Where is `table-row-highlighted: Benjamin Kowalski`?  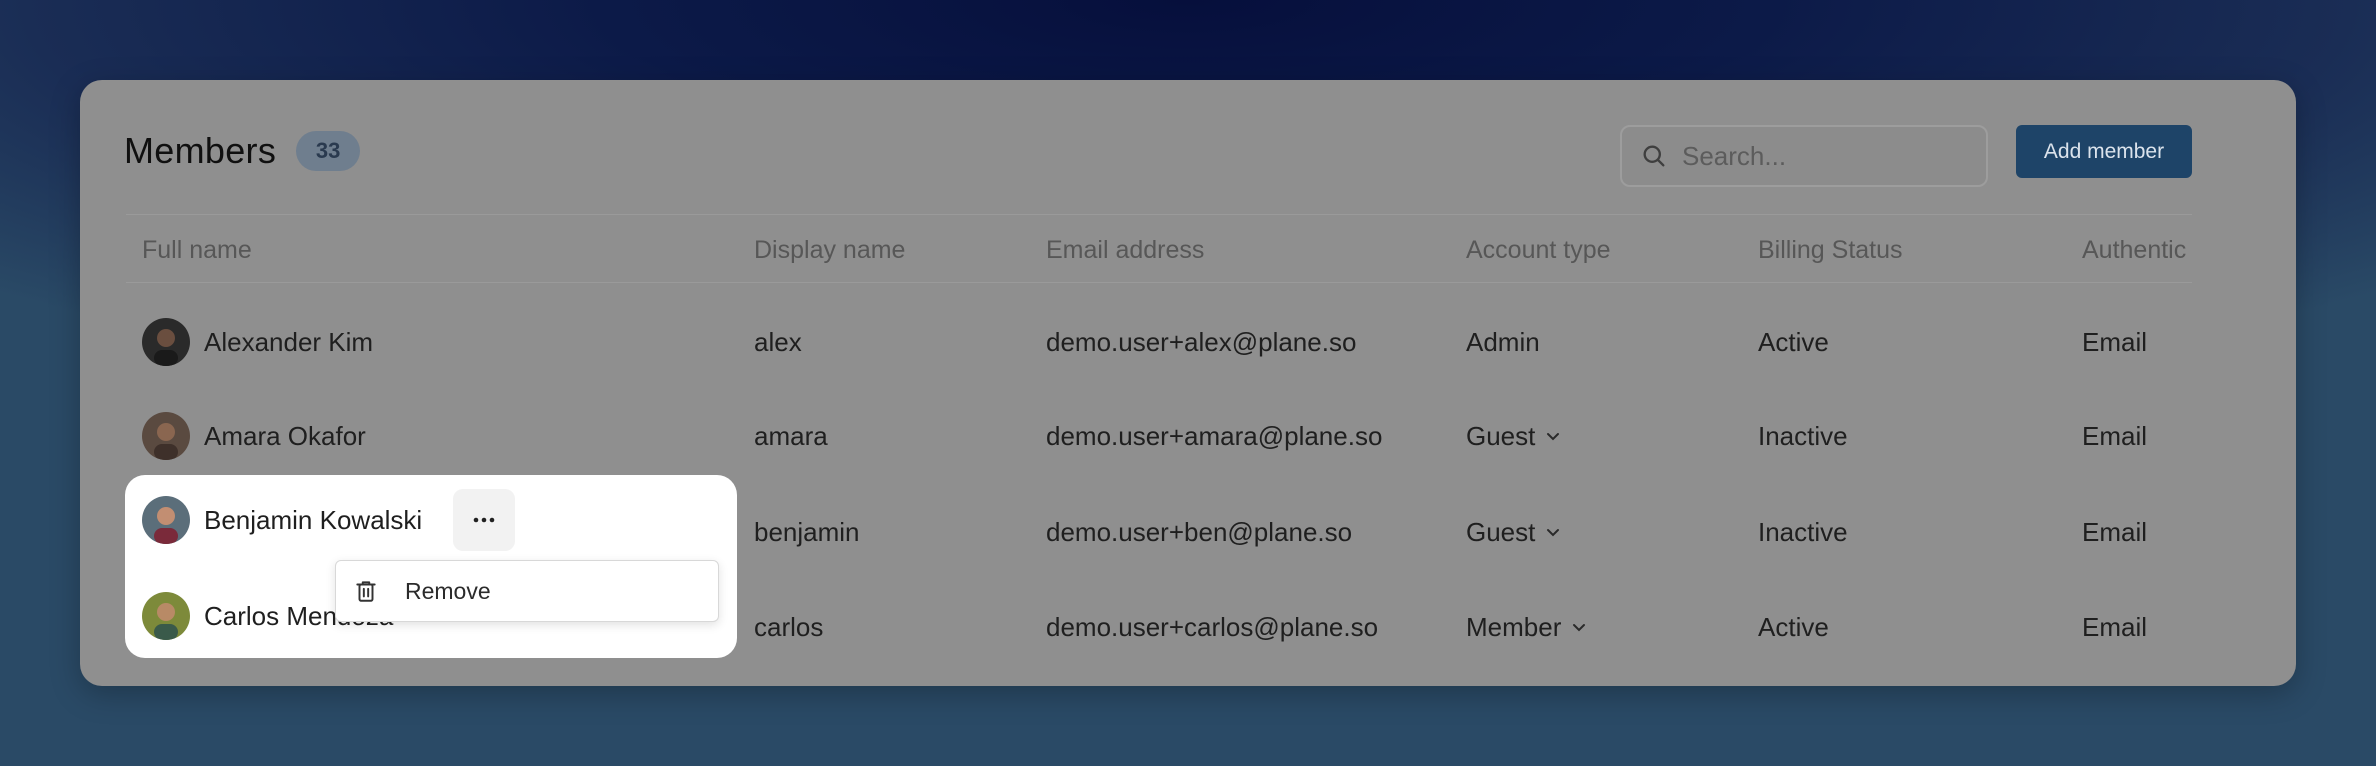
table-row-highlighted: Benjamin Kowalski is located at coordinates (282, 520).